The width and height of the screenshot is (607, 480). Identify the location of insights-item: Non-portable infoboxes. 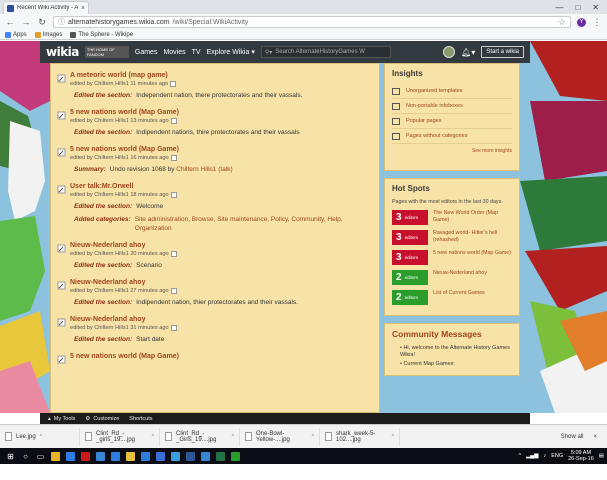
(452, 106).